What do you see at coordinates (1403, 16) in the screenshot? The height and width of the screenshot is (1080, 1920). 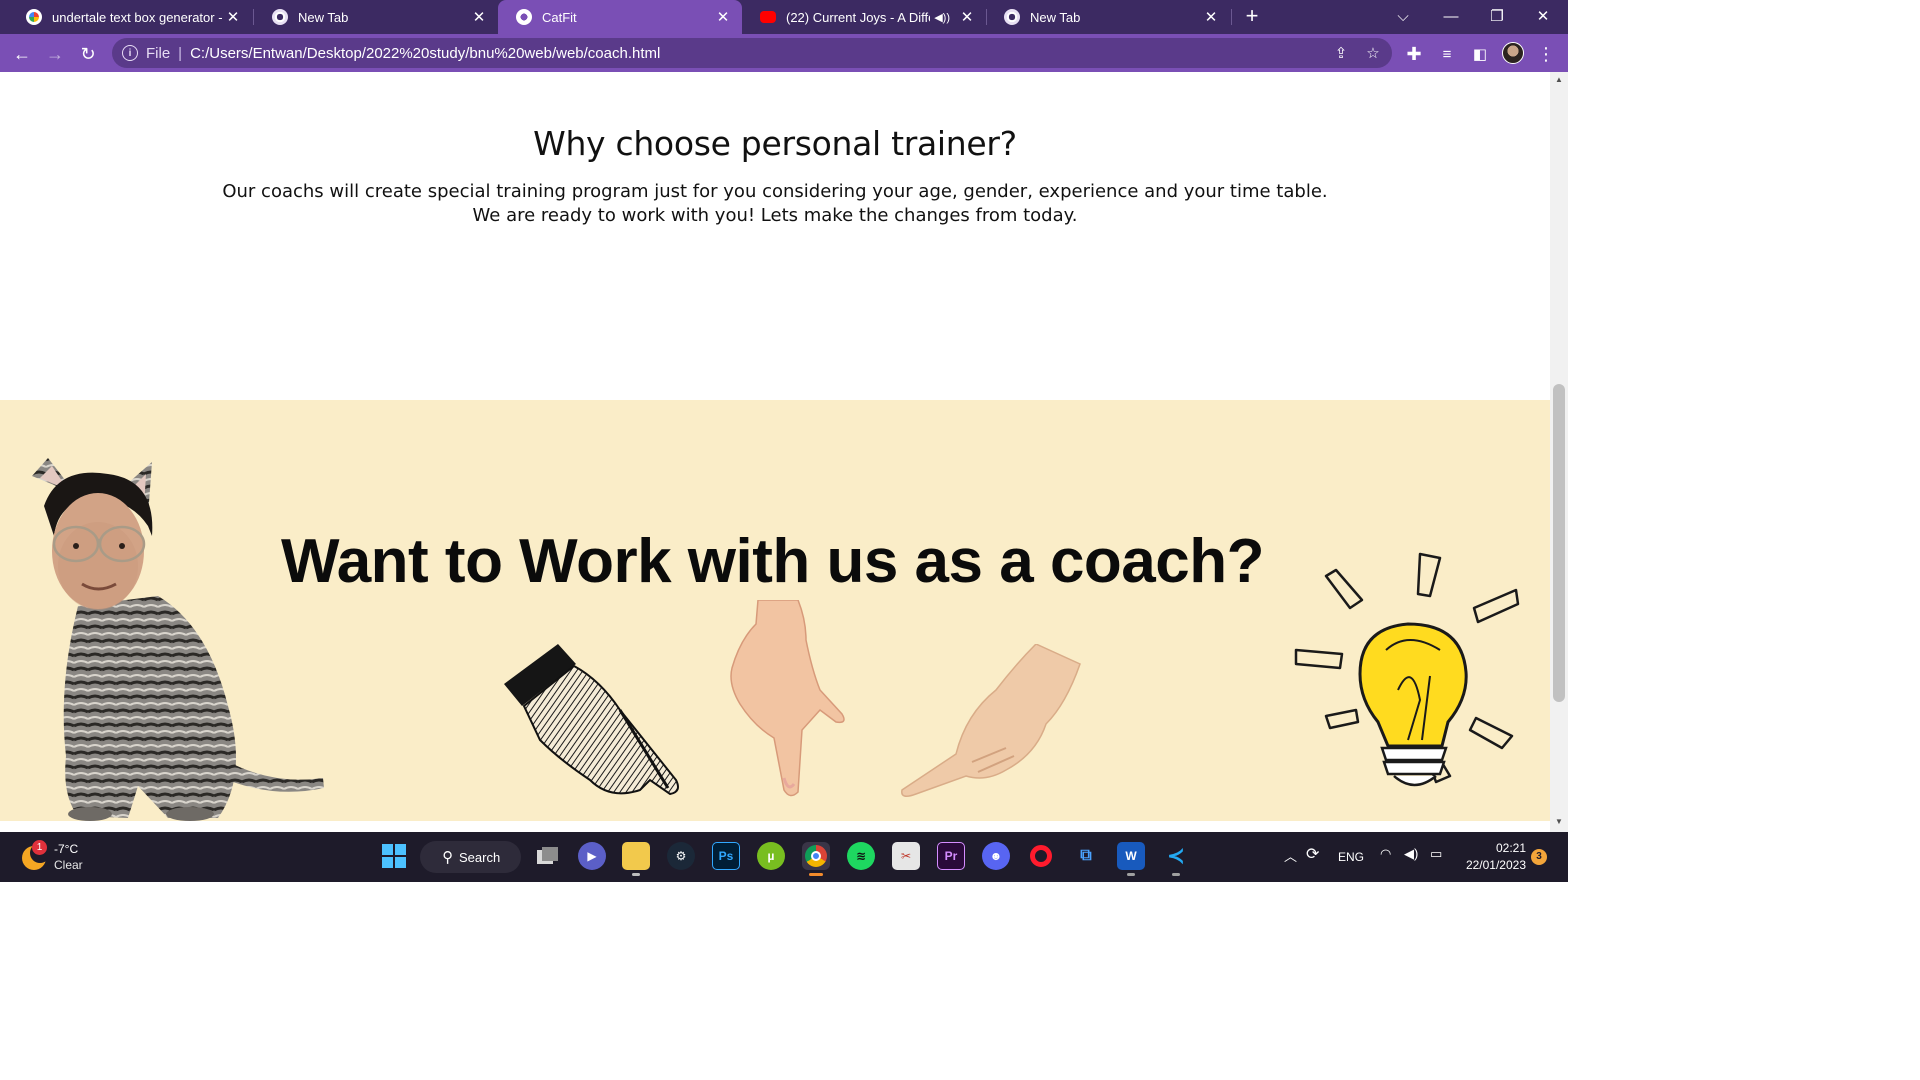 I see `tab-search-chevron-icon: ⌵` at bounding box center [1403, 16].